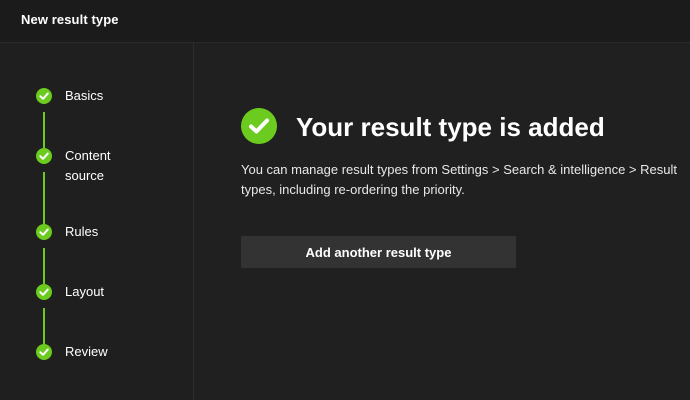 The width and height of the screenshot is (690, 400). What do you see at coordinates (86, 351) in the screenshot?
I see `step-label: Review` at bounding box center [86, 351].